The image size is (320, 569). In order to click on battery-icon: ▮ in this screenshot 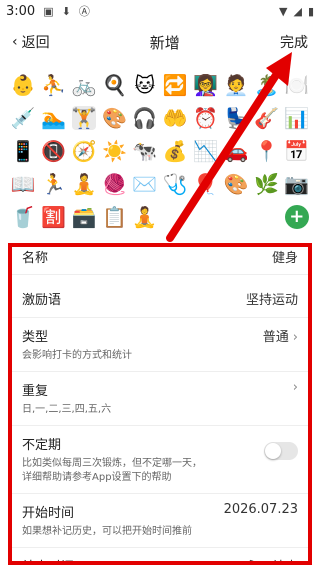, I will do `click(310, 11)`.